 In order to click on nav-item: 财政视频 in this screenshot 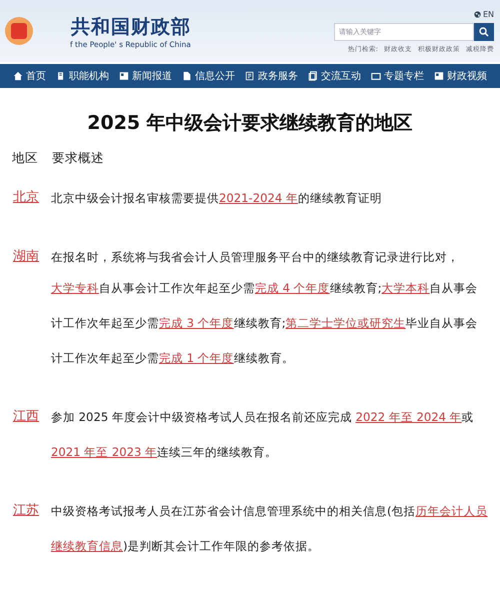, I will do `click(460, 76)`.